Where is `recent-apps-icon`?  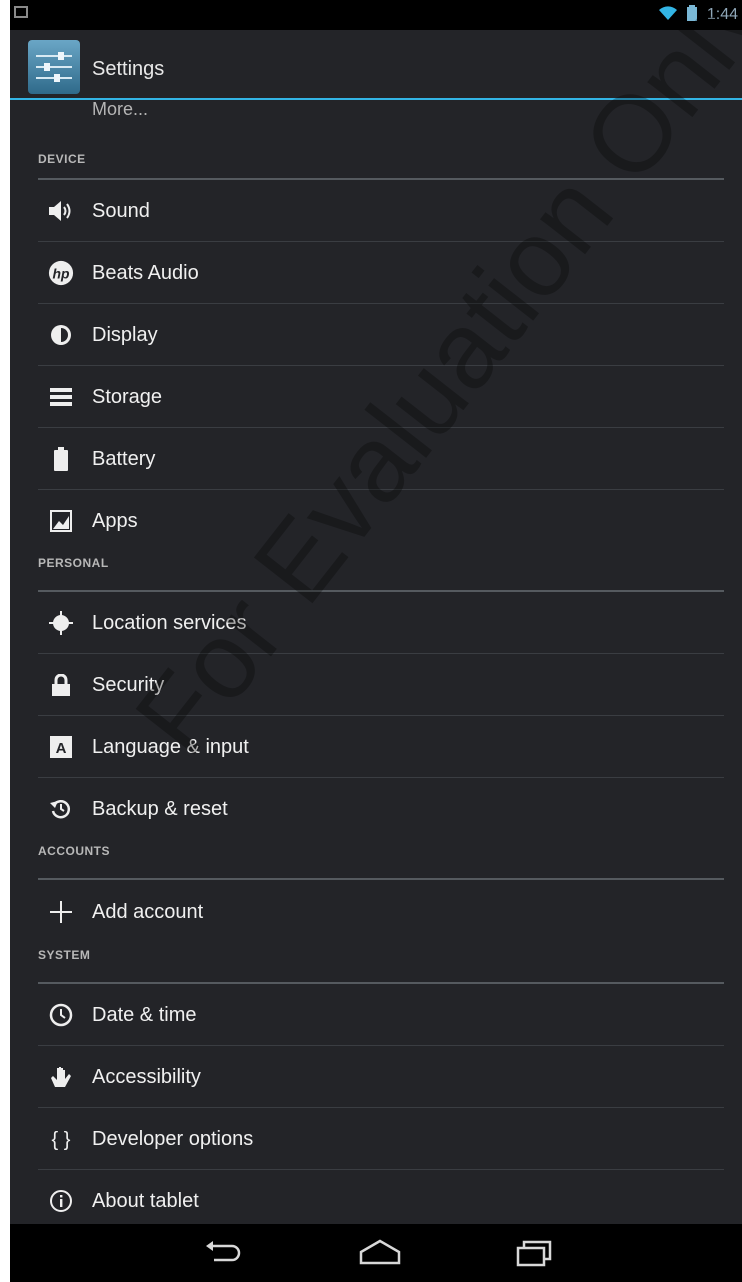 recent-apps-icon is located at coordinates (534, 1255).